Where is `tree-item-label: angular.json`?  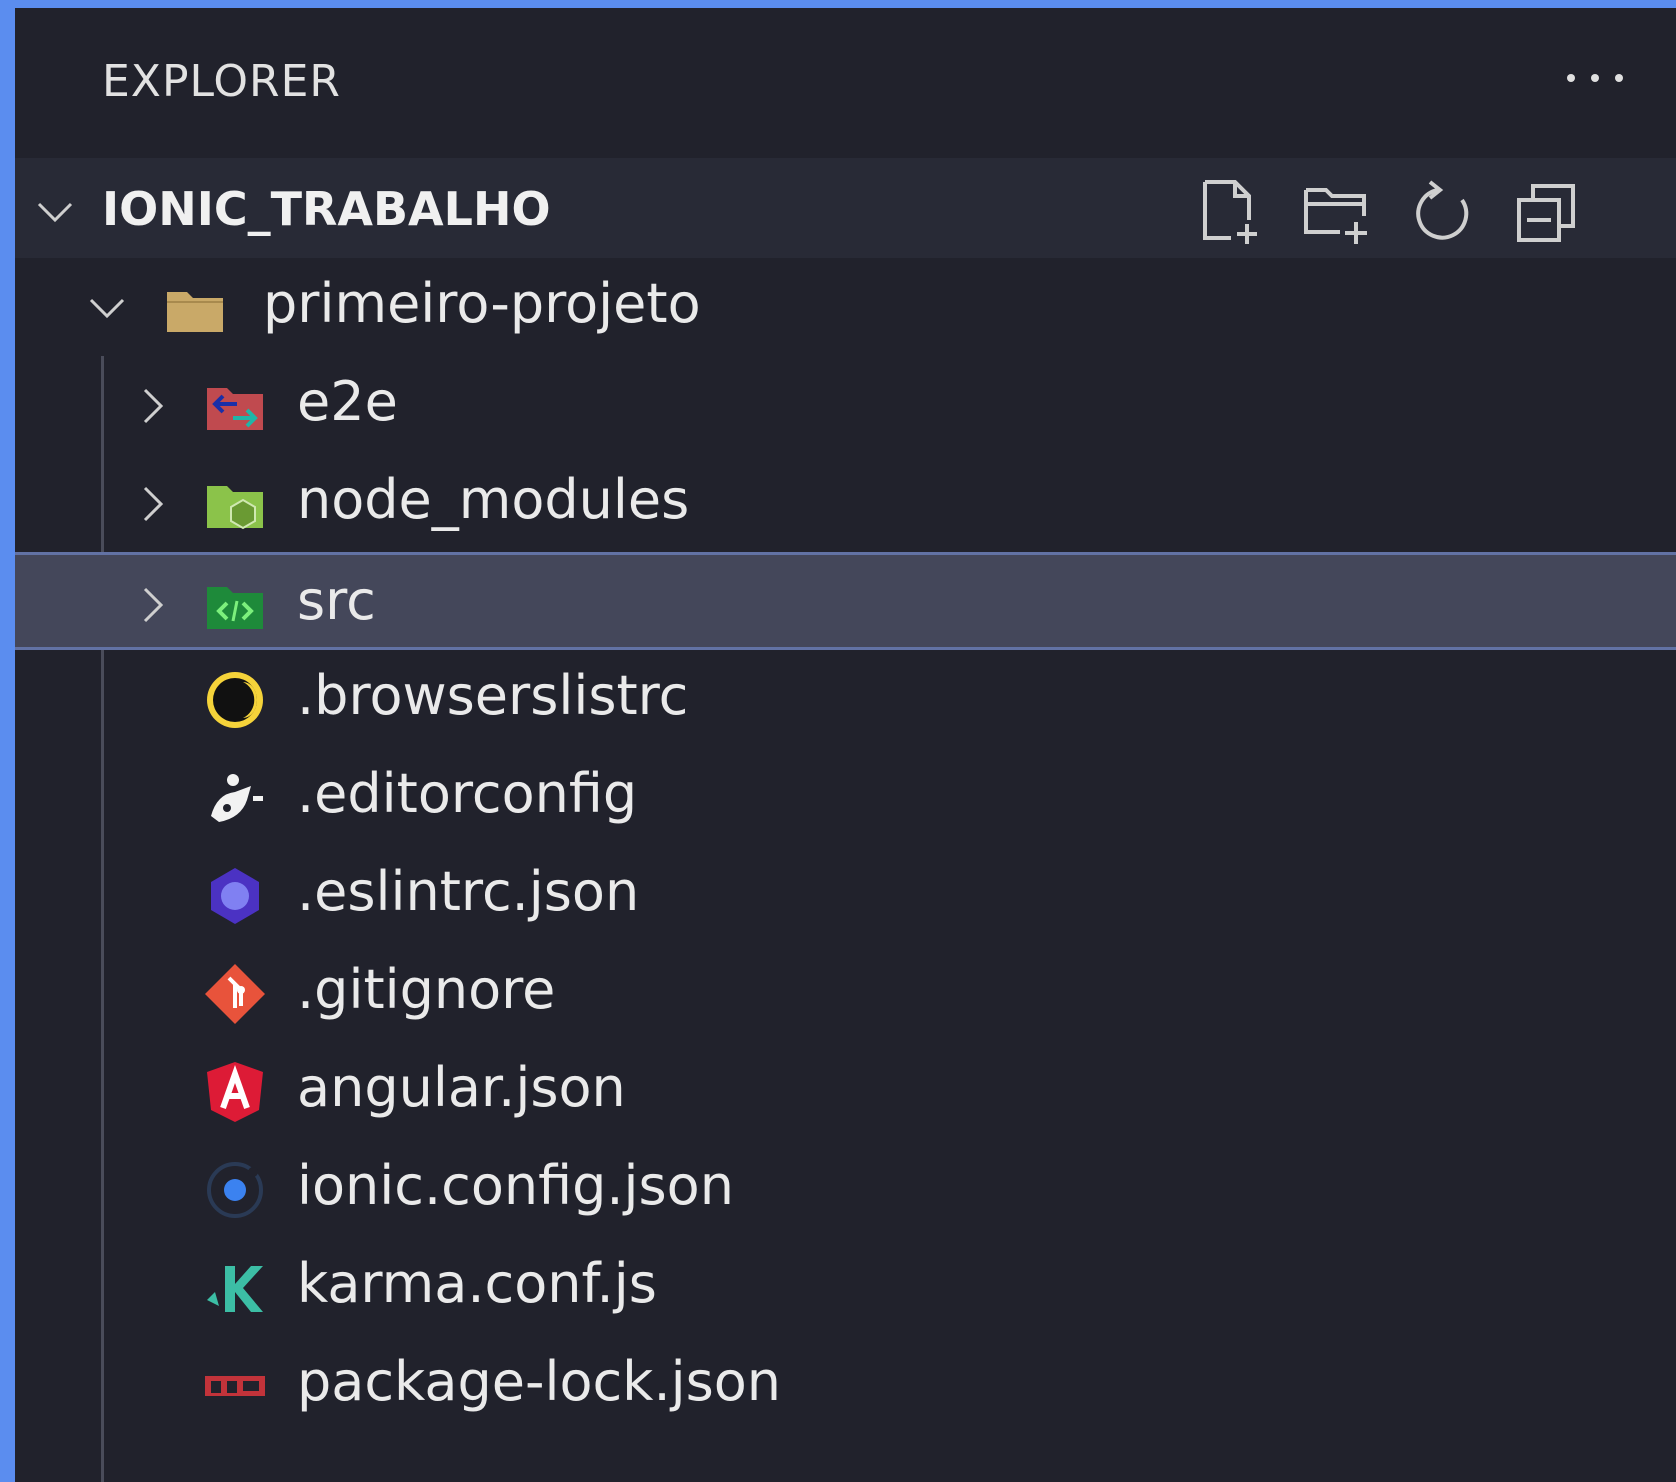
tree-item-label: angular.json is located at coordinates (461, 1087).